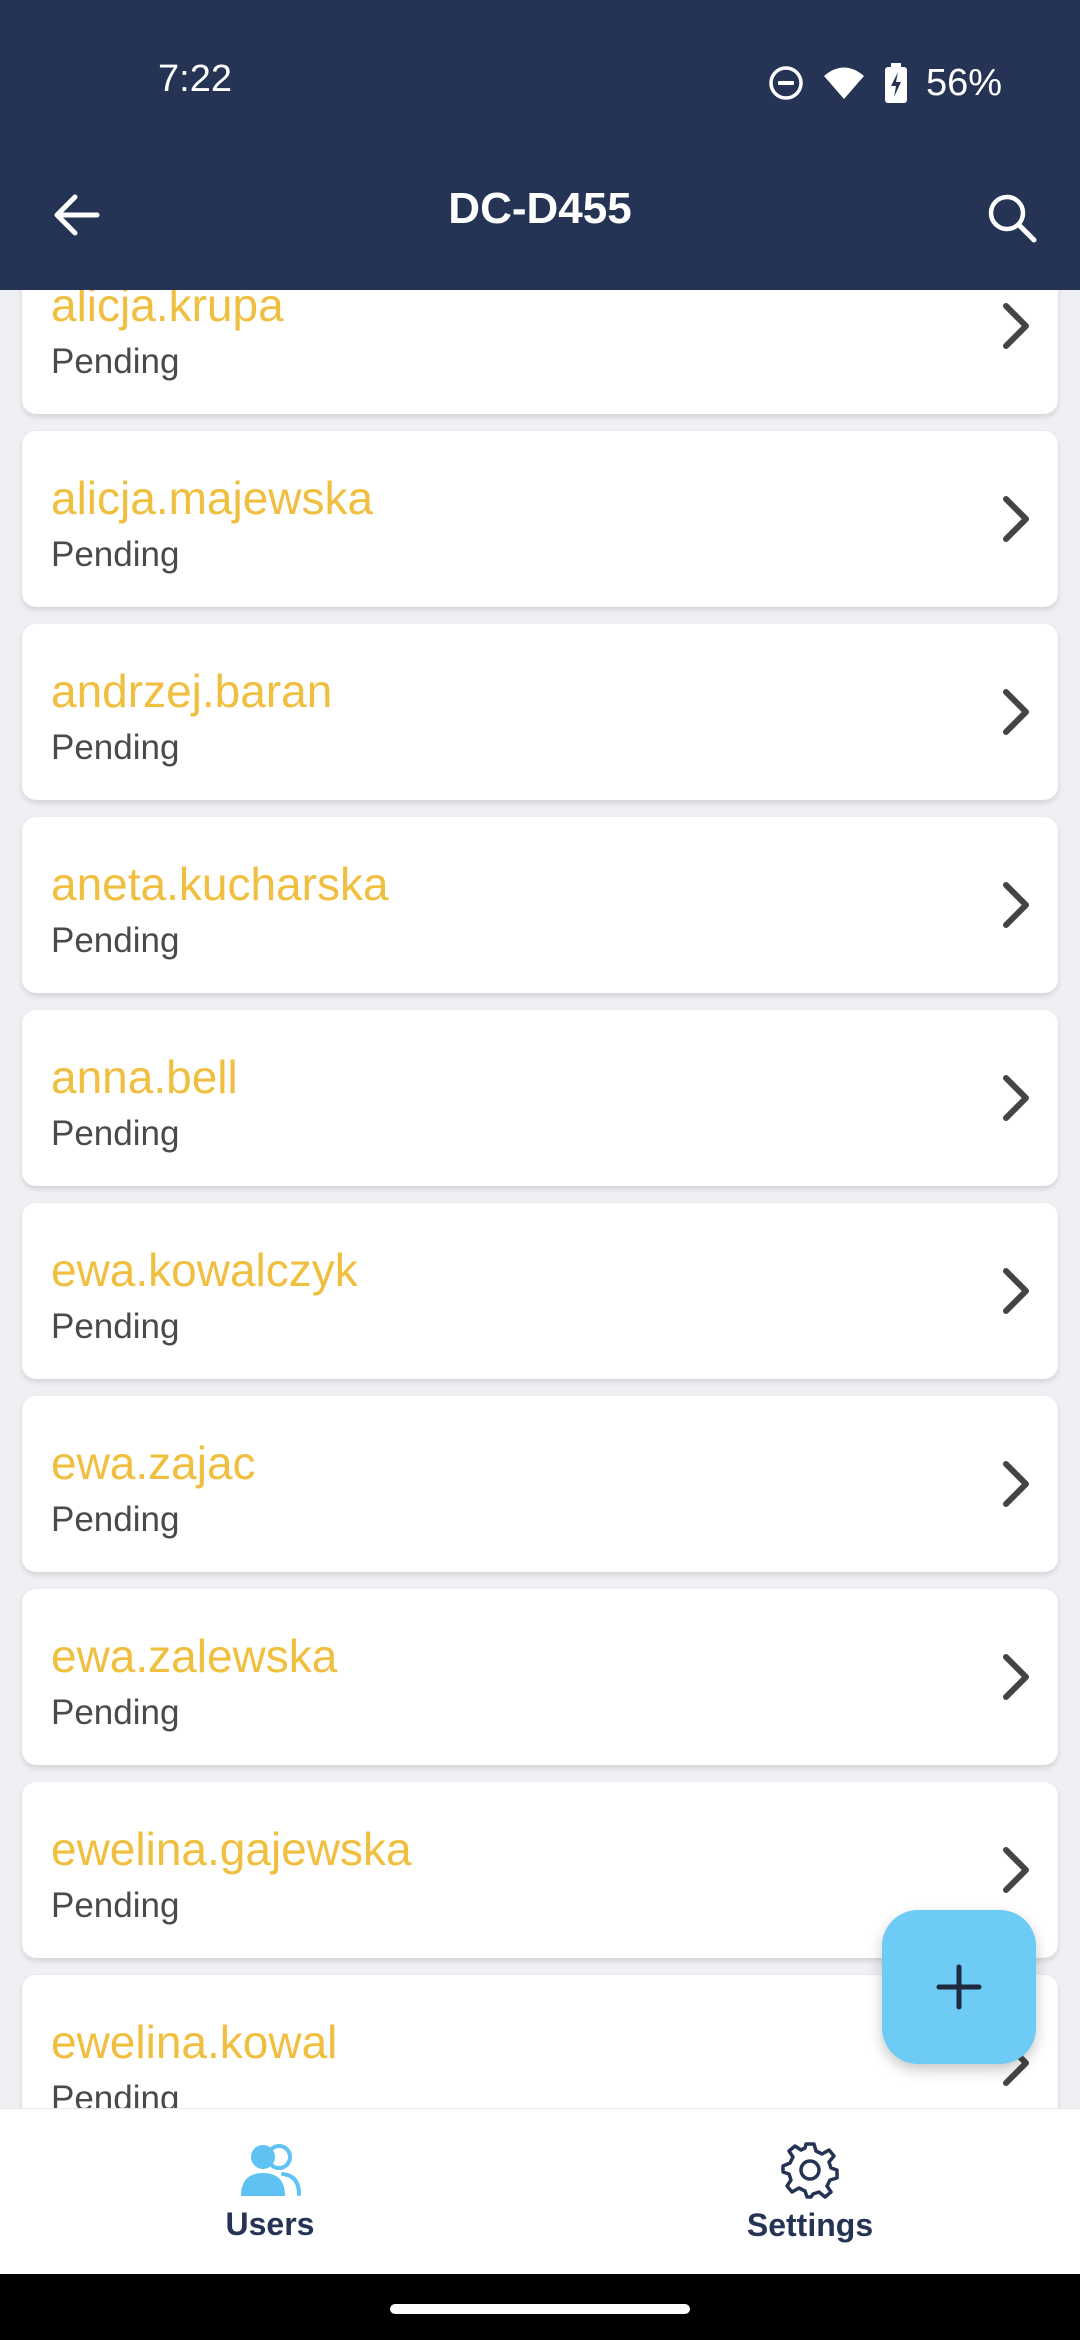  What do you see at coordinates (194, 2042) in the screenshot?
I see `user-name: ewelina.kowal` at bounding box center [194, 2042].